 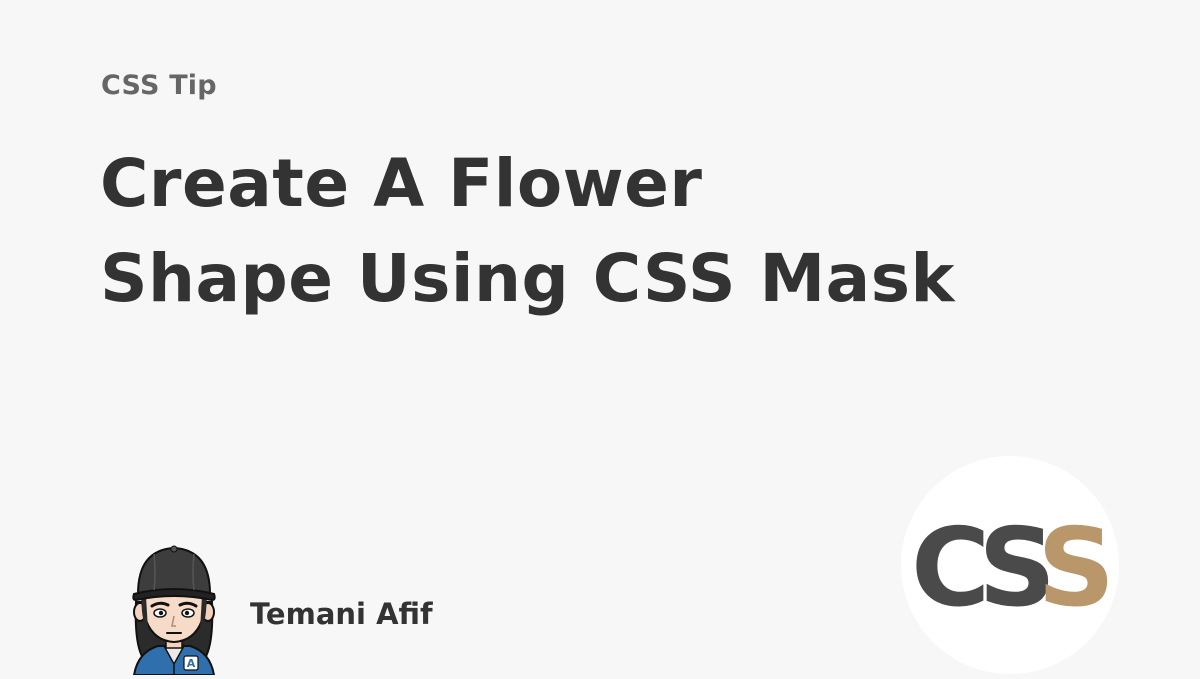 What do you see at coordinates (191, 663) in the screenshot?
I see `avatar-badge-letter: A` at bounding box center [191, 663].